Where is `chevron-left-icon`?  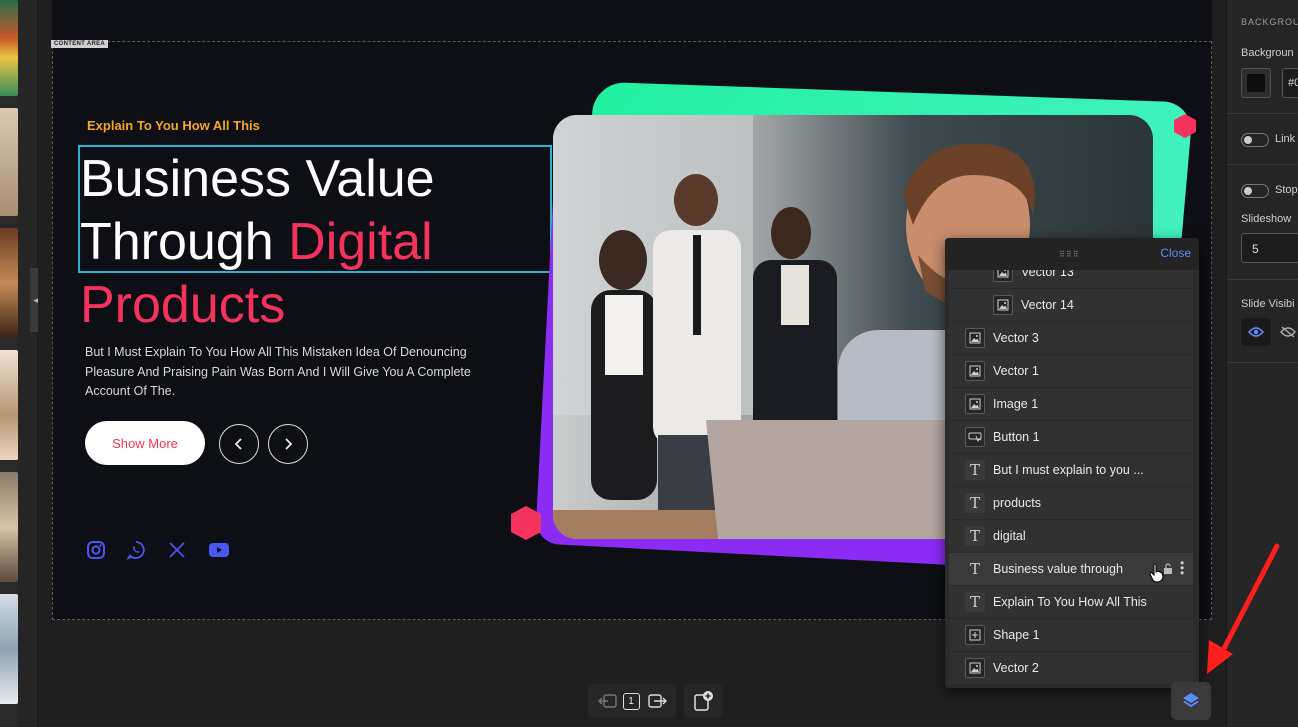 chevron-left-icon is located at coordinates (238, 444).